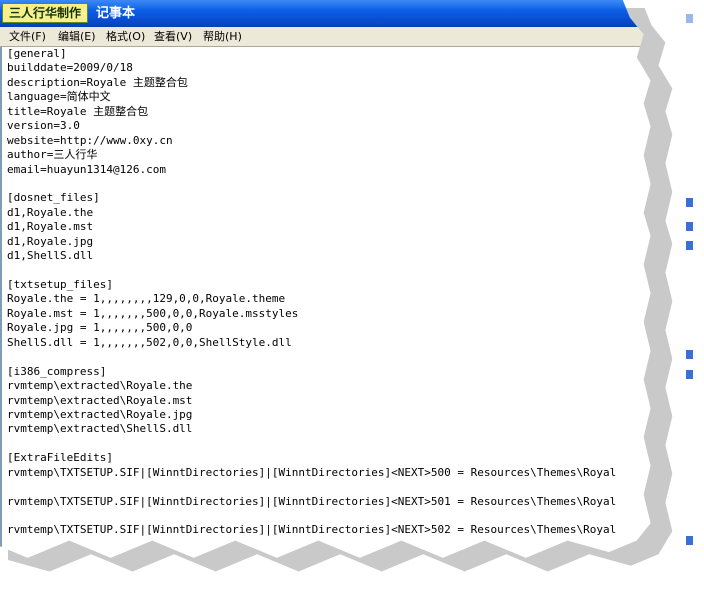 This screenshot has height=600, width=704. What do you see at coordinates (50, 212) in the screenshot?
I see `text-line: d1,Royale.the` at bounding box center [50, 212].